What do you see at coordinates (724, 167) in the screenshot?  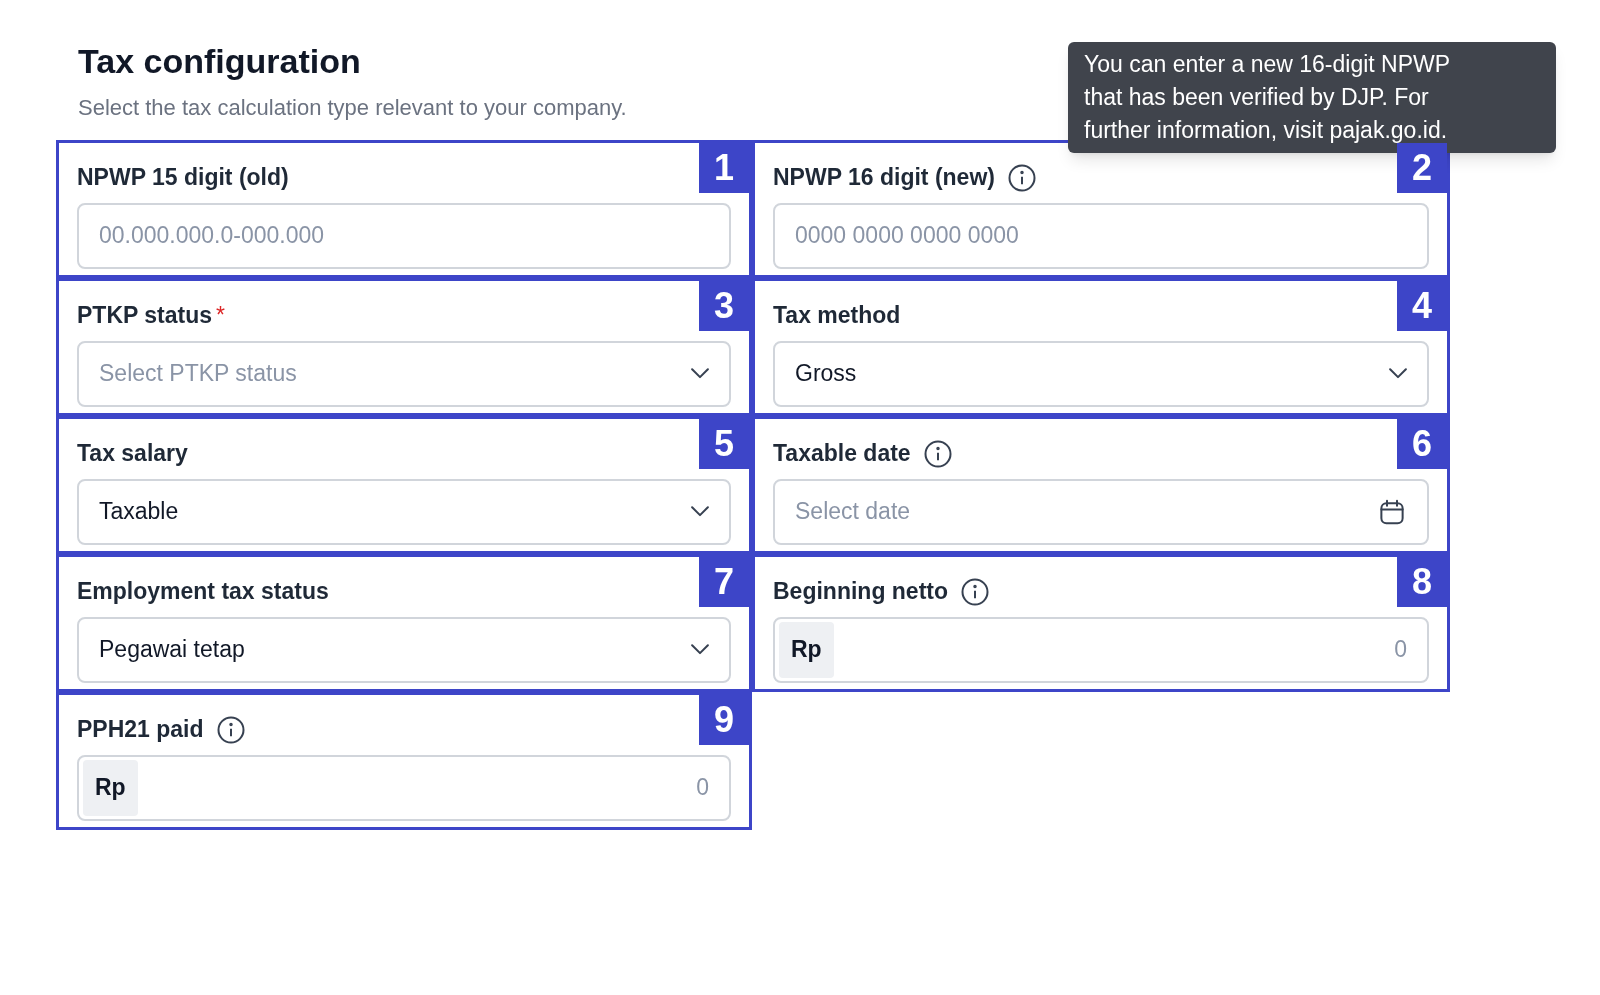 I see `annotation-number: 1` at bounding box center [724, 167].